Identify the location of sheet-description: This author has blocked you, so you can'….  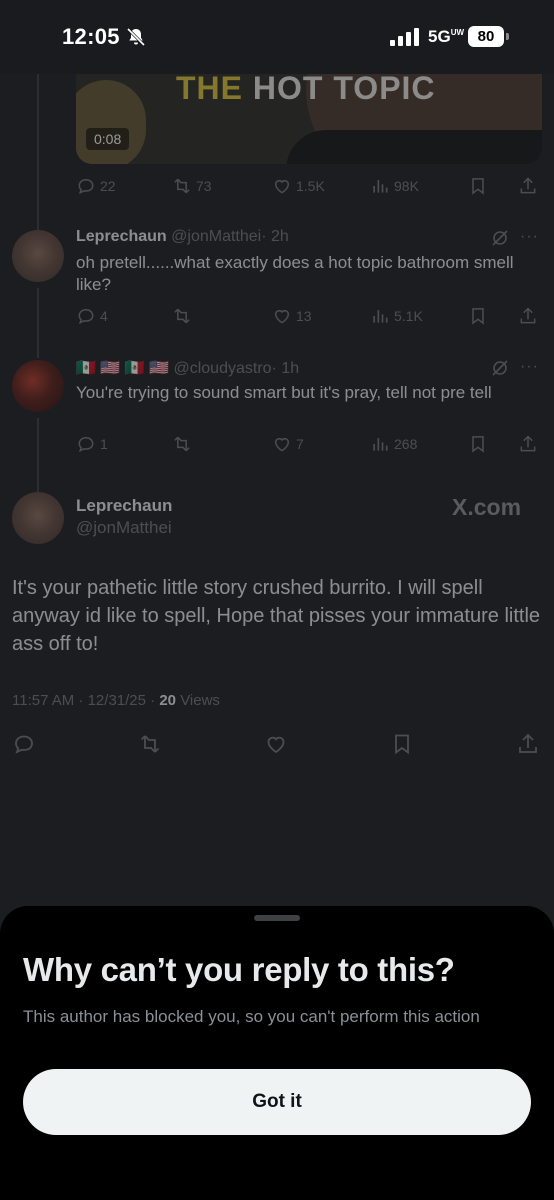
(251, 1016).